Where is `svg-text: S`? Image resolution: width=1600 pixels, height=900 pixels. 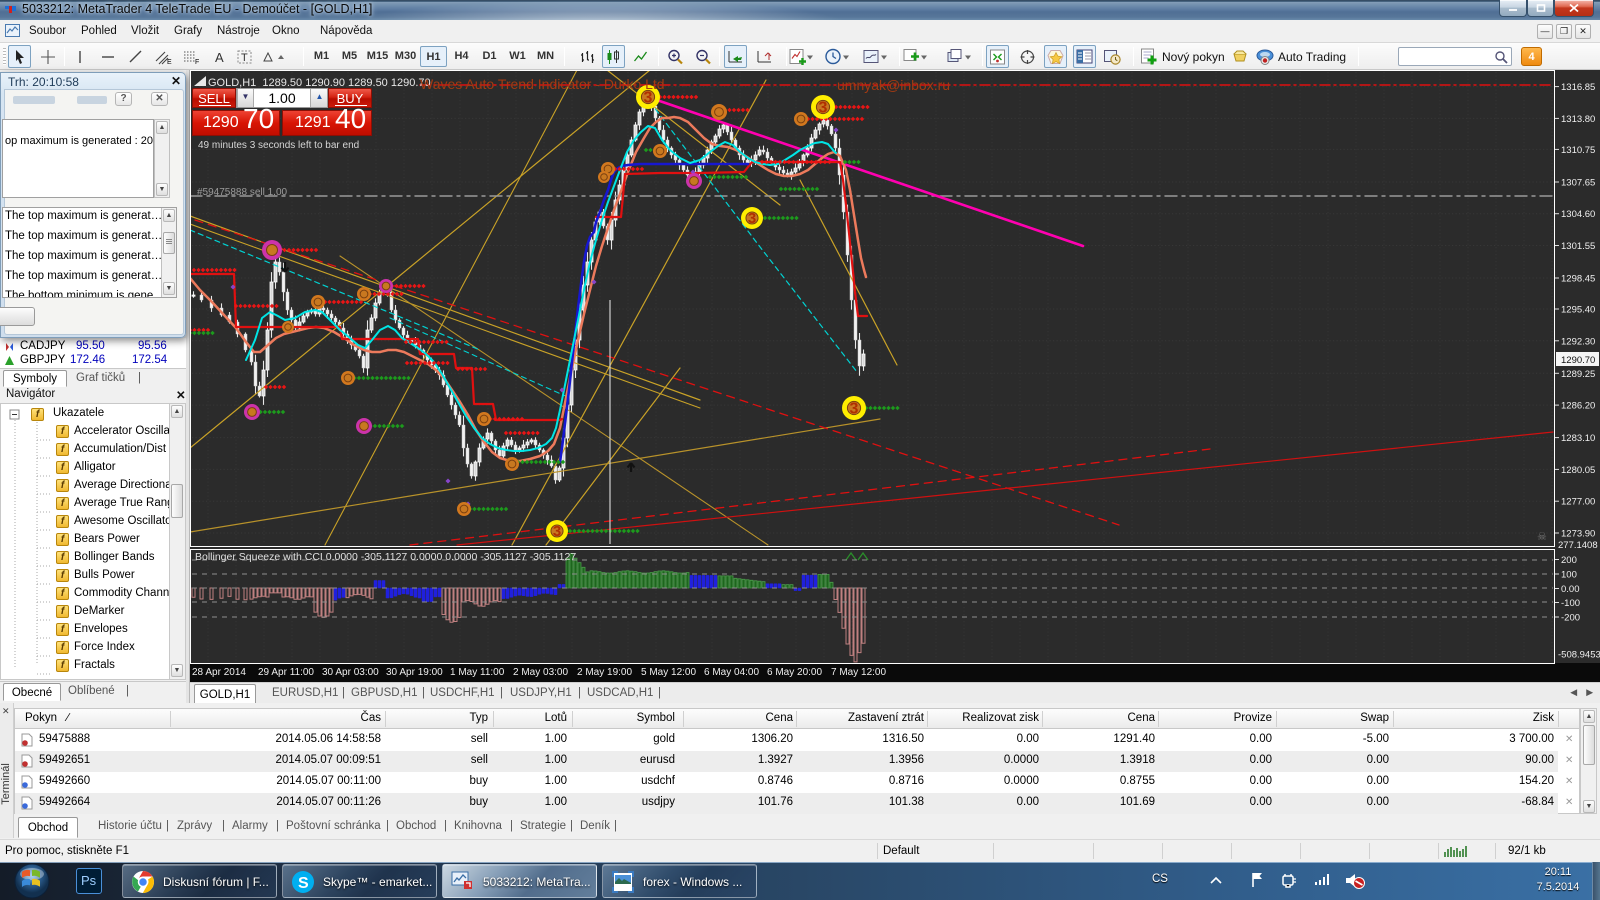
svg-text: S is located at coordinates (303, 883).